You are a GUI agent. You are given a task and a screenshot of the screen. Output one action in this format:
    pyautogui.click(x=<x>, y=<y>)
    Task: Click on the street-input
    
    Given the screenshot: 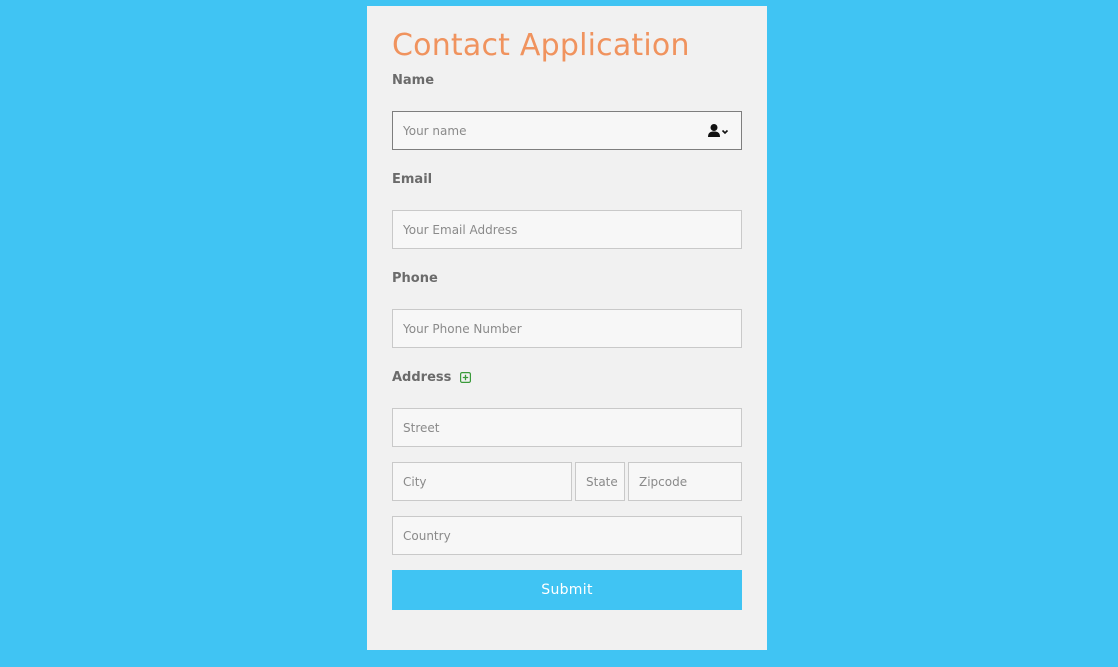 What is the action you would take?
    pyautogui.click(x=567, y=427)
    